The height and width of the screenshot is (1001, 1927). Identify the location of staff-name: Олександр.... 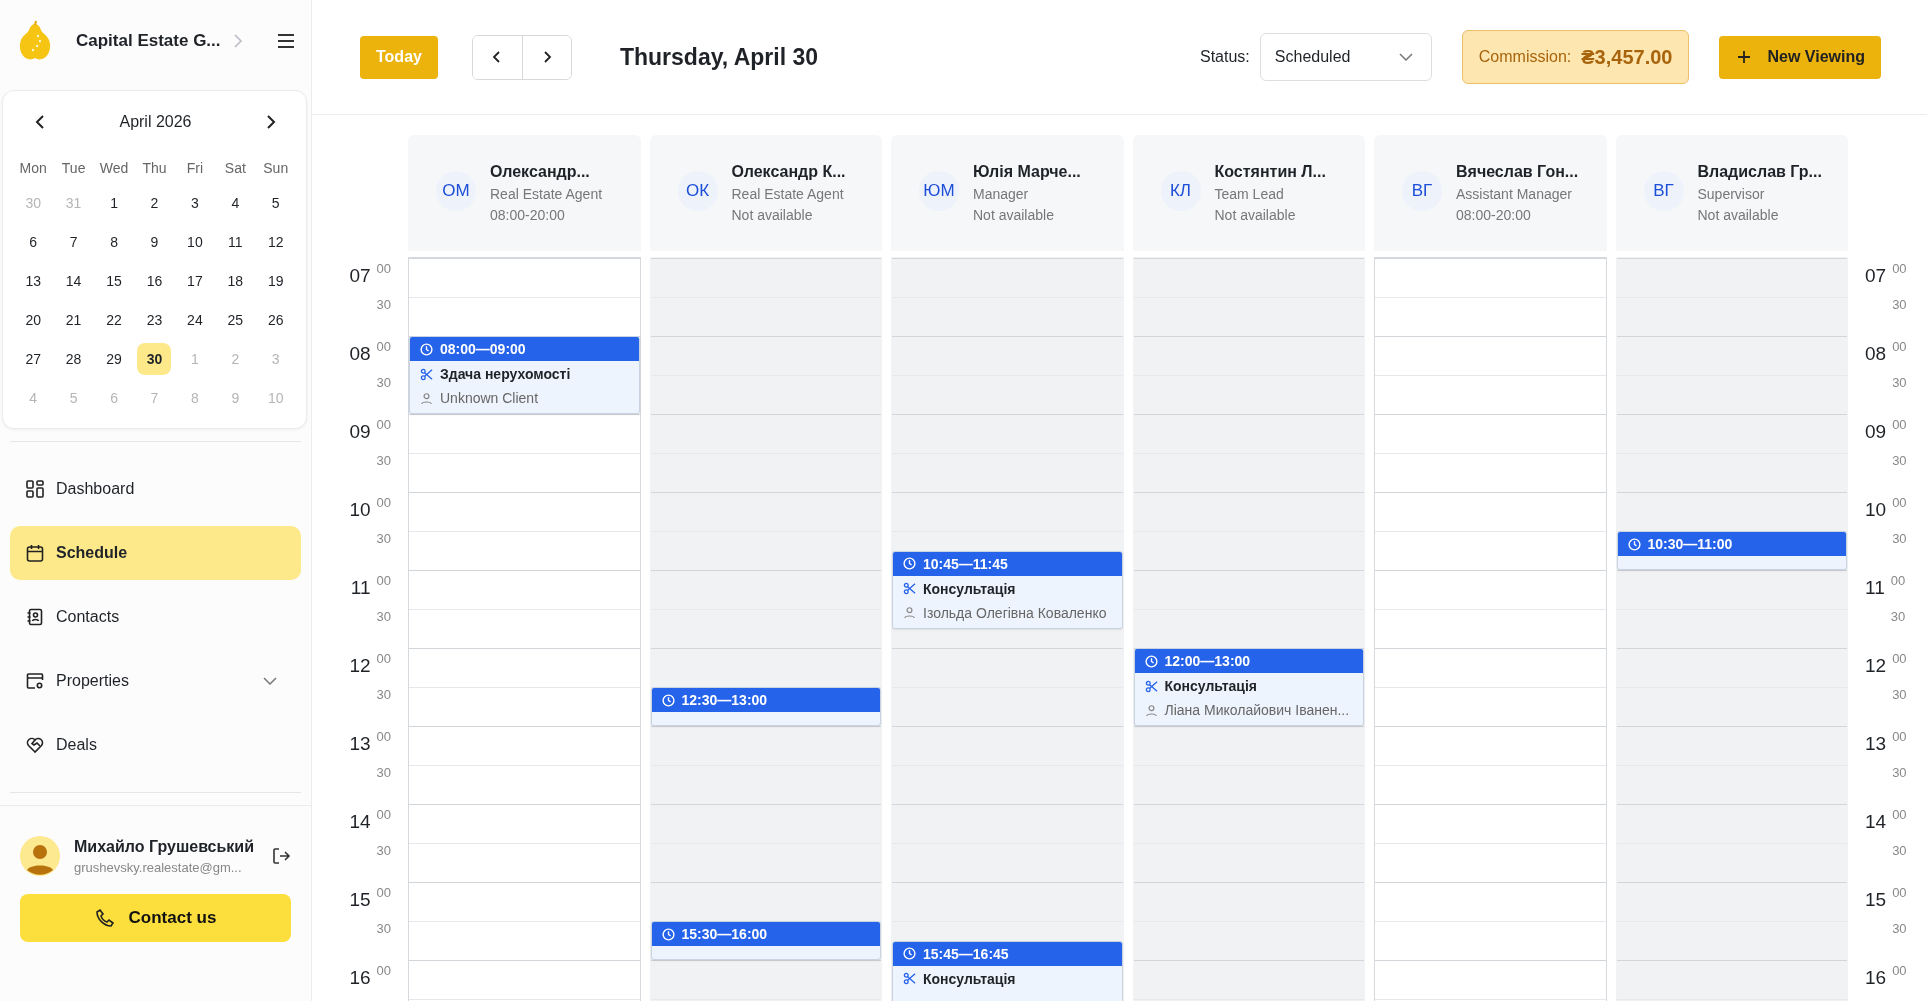
(540, 172).